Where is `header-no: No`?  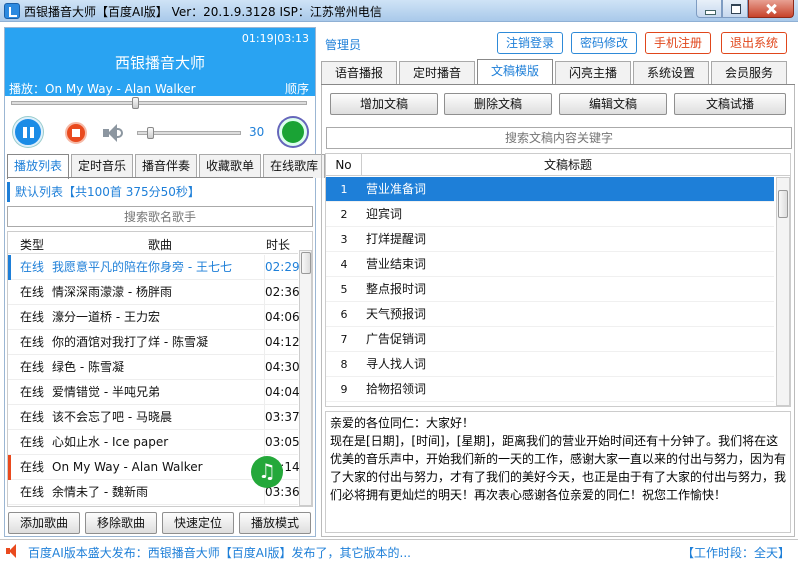
header-no: No is located at coordinates (344, 165).